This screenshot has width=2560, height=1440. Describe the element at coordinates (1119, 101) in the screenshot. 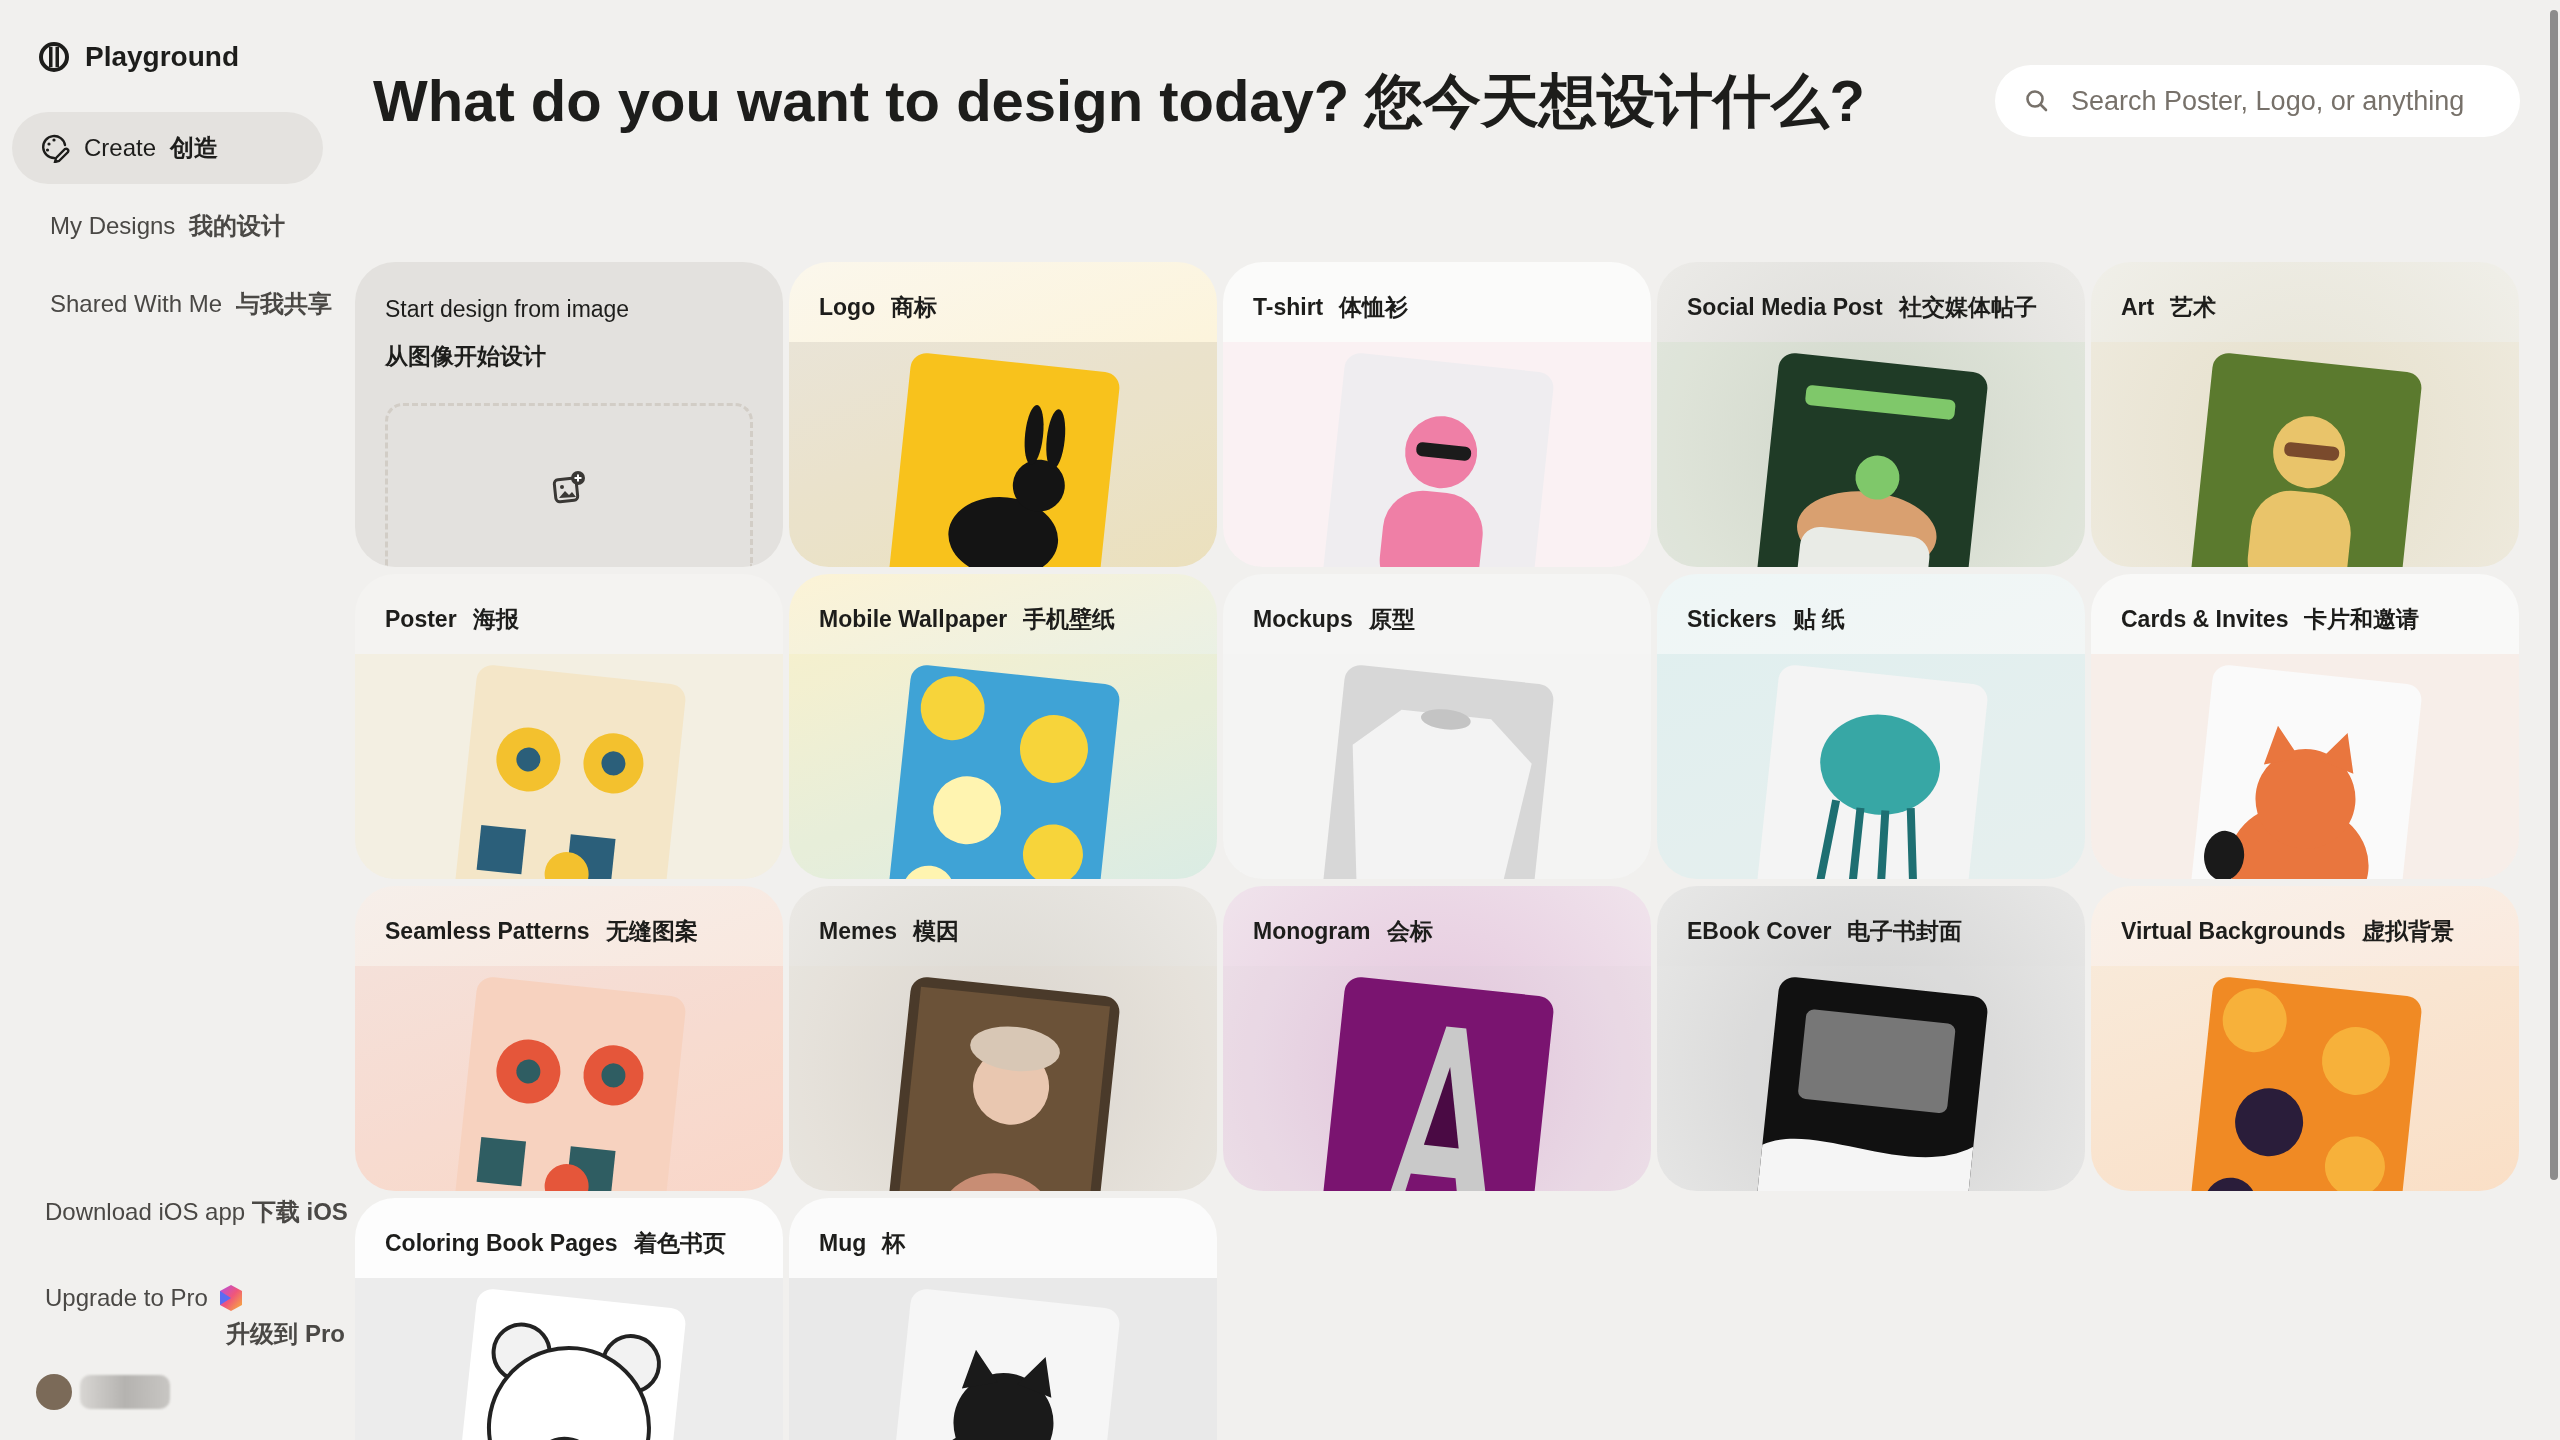

I see `page-heading: What do you want to design today? 您今天想设计什么?` at that location.